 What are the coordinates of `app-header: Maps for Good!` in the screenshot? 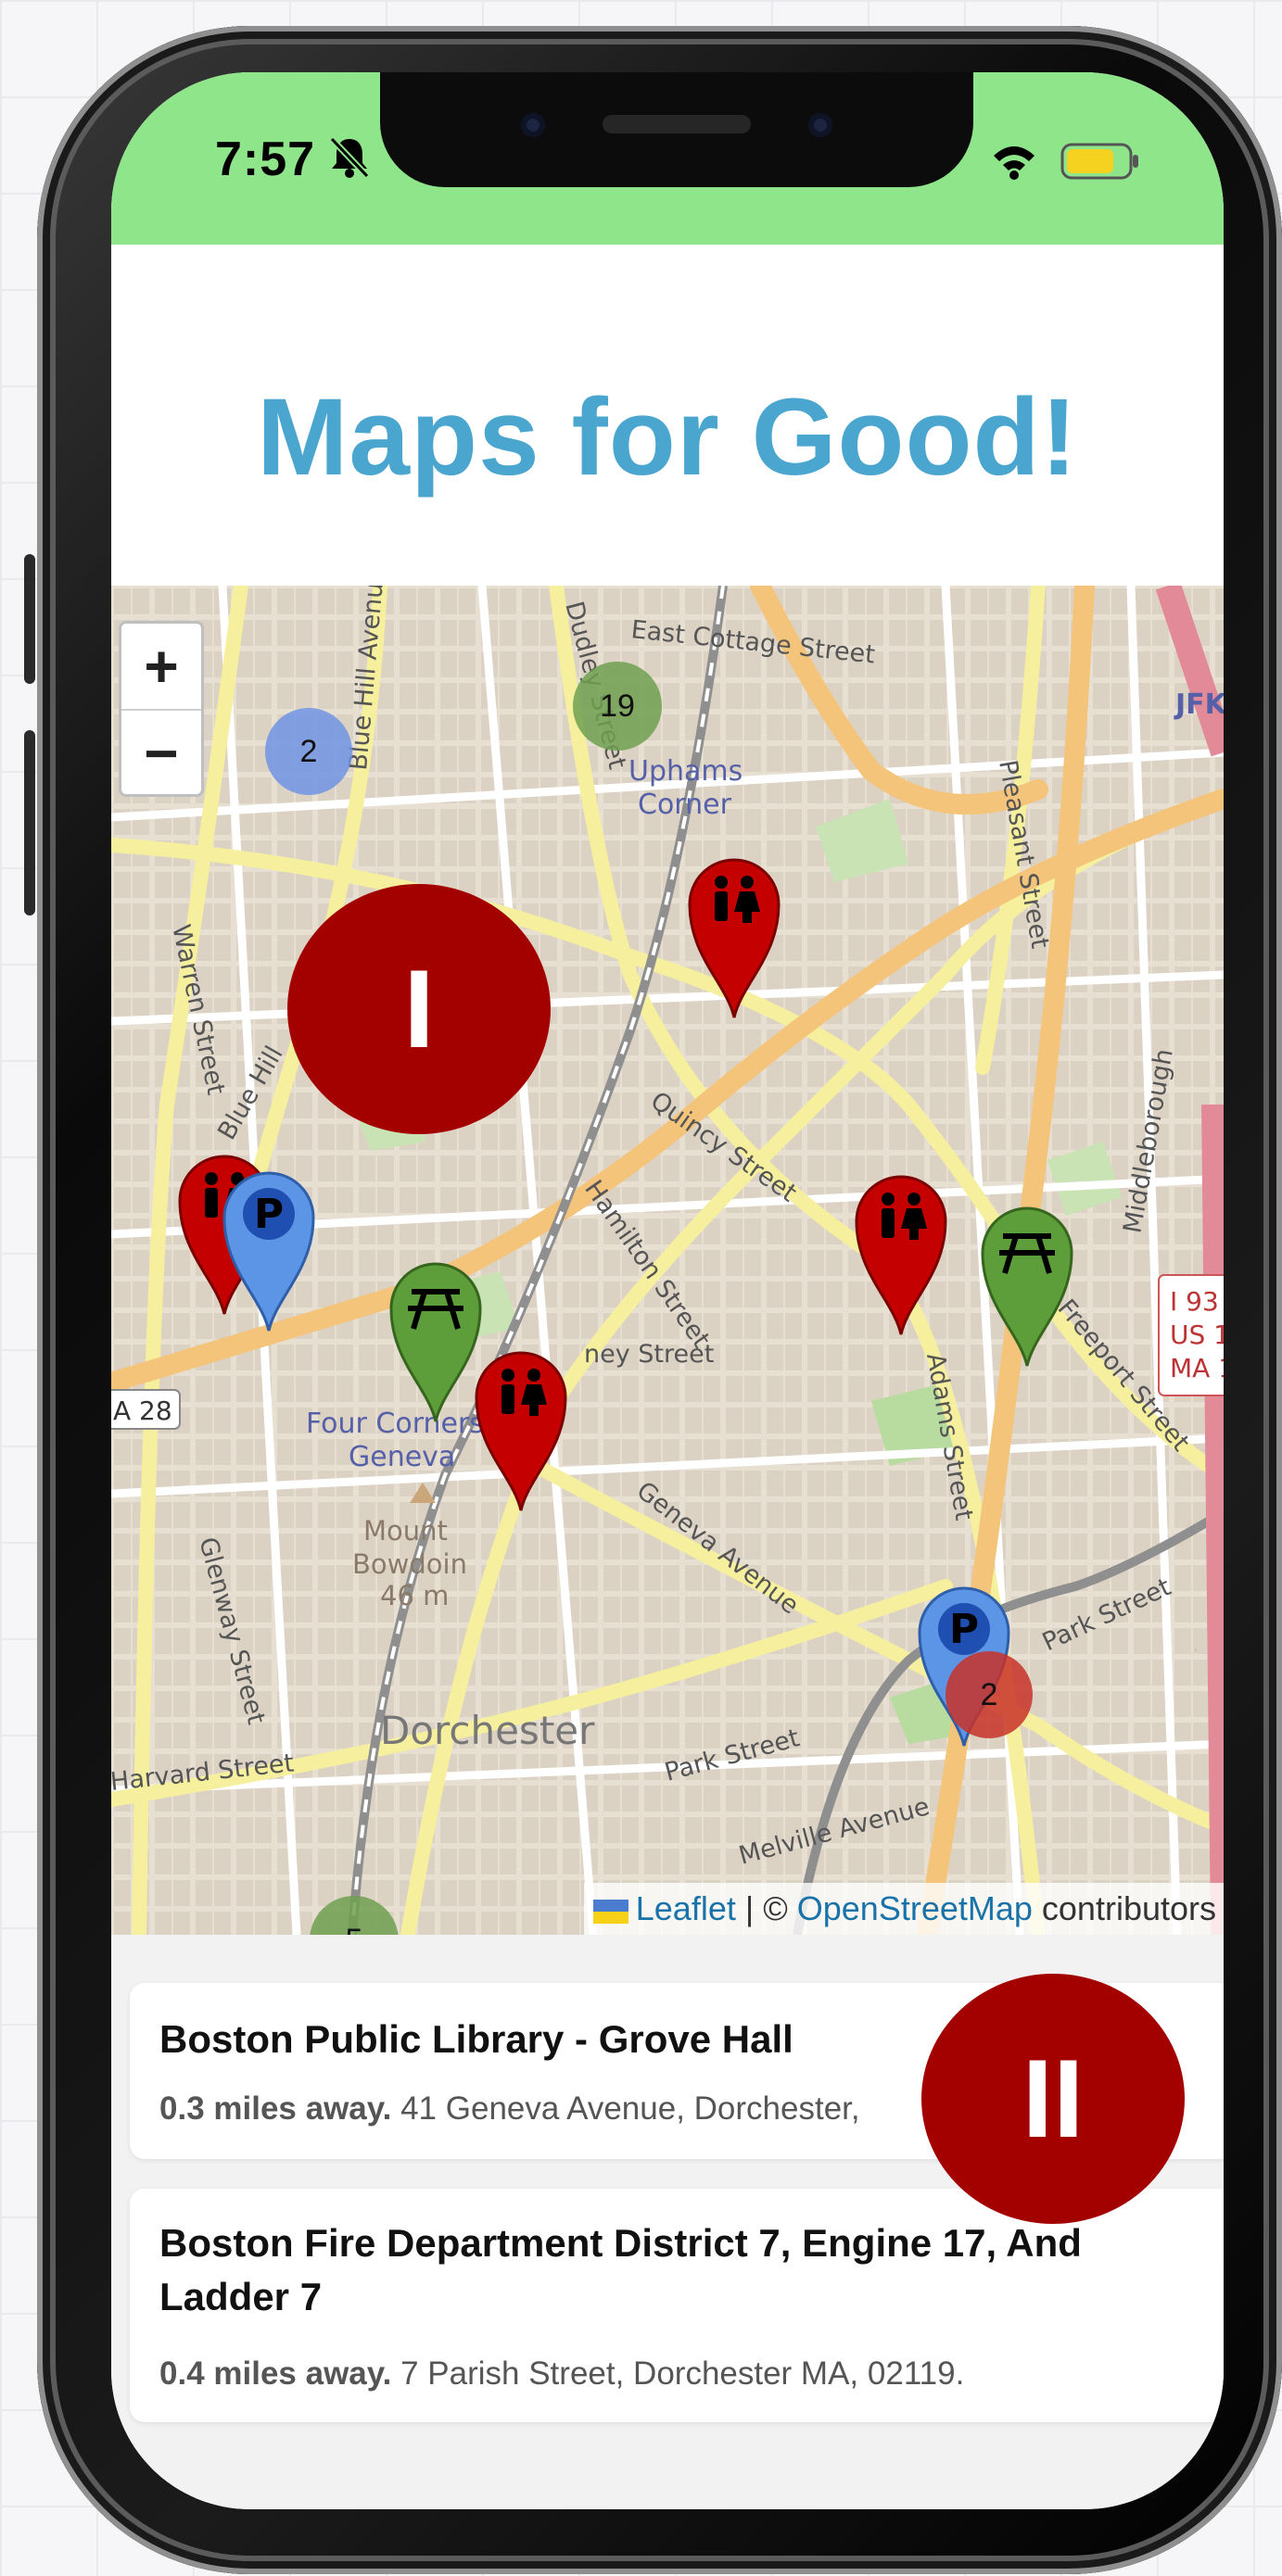 It's located at (667, 415).